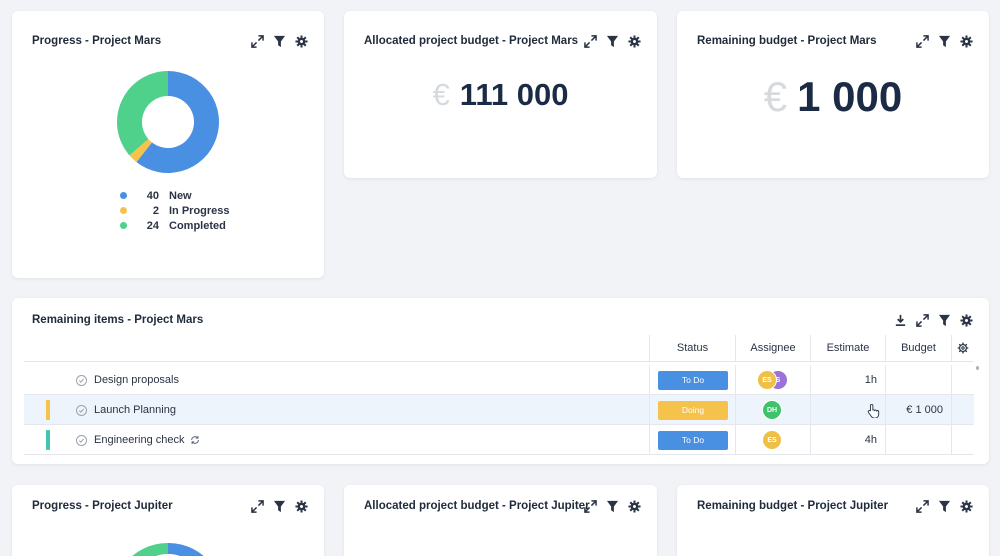 The height and width of the screenshot is (556, 1000). Describe the element at coordinates (847, 440) in the screenshot. I see `estimate-cell: 4h` at that location.